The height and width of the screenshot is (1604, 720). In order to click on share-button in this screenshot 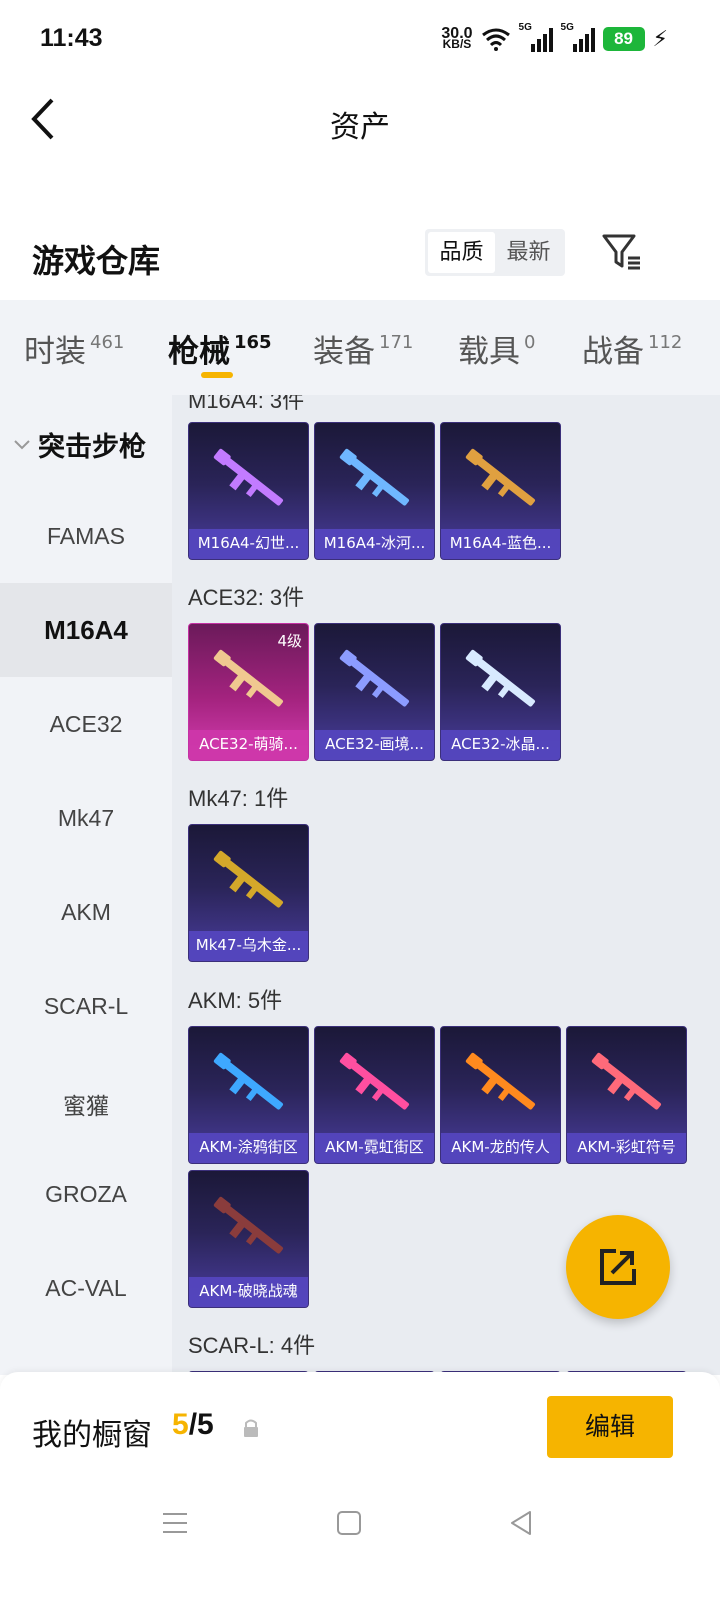, I will do `click(618, 1267)`.